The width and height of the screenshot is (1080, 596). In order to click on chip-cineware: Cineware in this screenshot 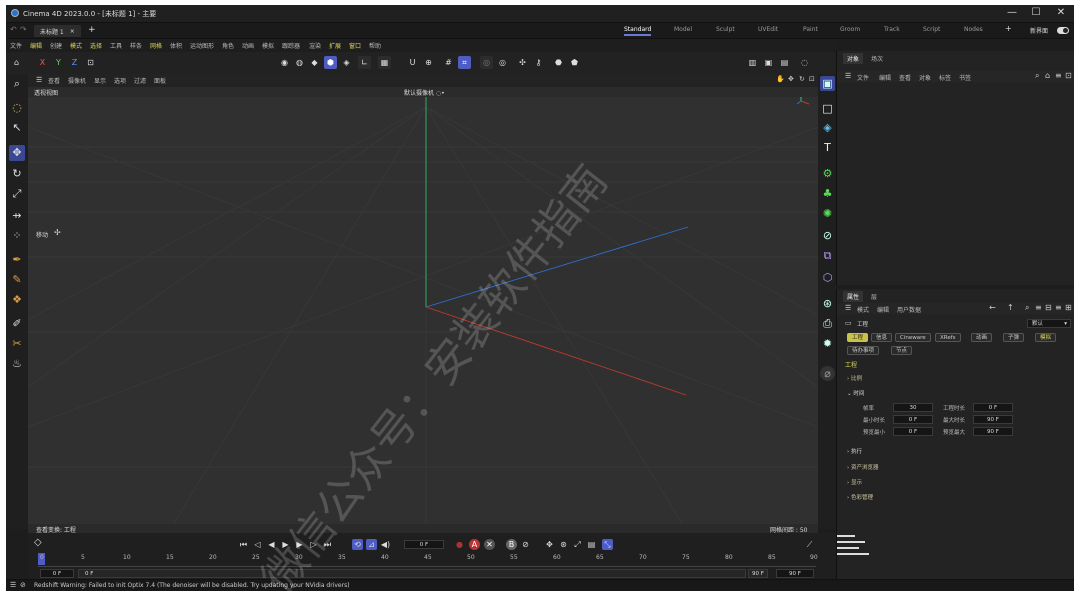, I will do `click(913, 337)`.